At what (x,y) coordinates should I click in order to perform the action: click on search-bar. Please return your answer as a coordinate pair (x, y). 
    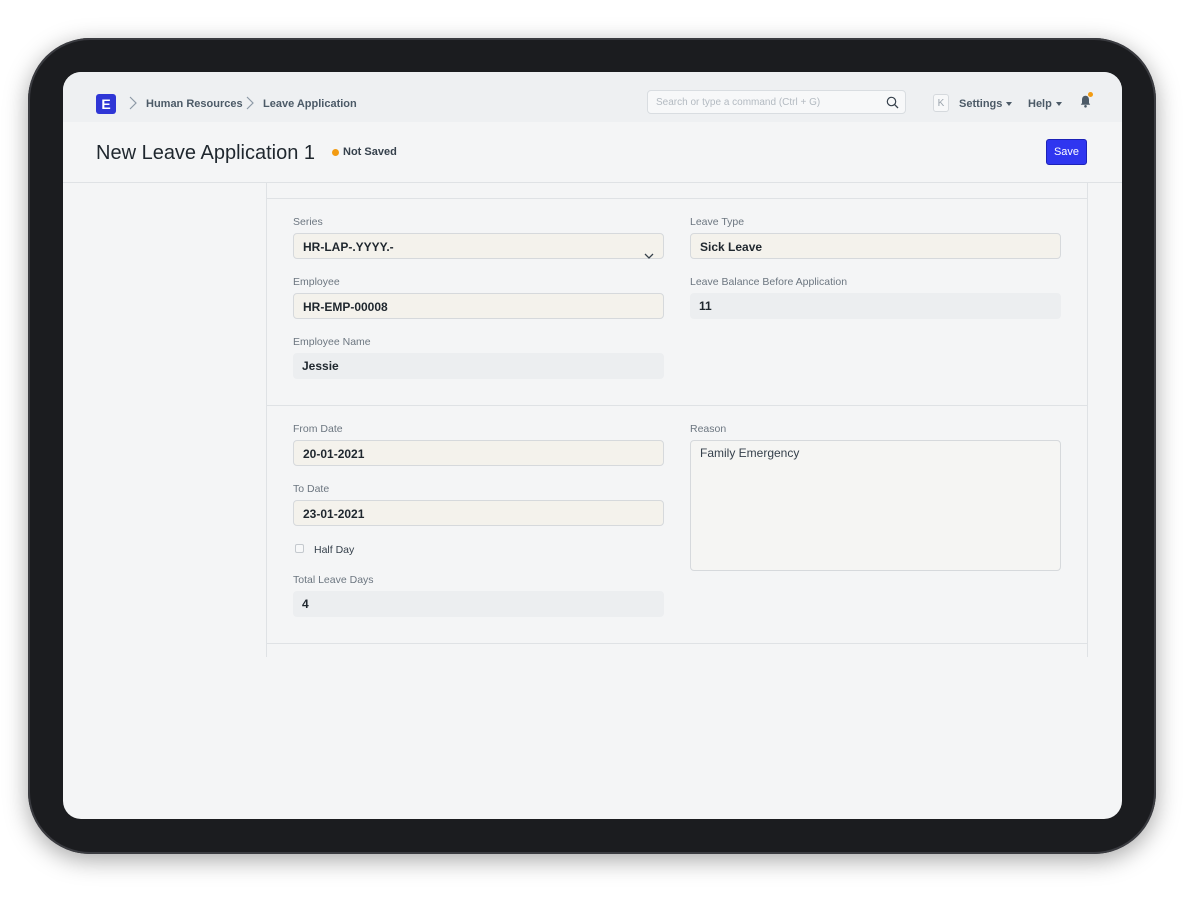
    Looking at the image, I should click on (776, 102).